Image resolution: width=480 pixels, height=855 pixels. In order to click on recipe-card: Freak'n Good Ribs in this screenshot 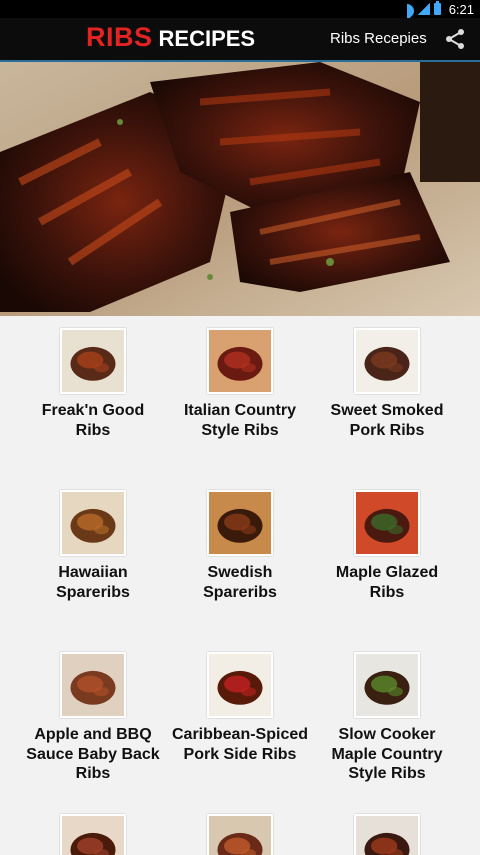, I will do `click(93, 384)`.